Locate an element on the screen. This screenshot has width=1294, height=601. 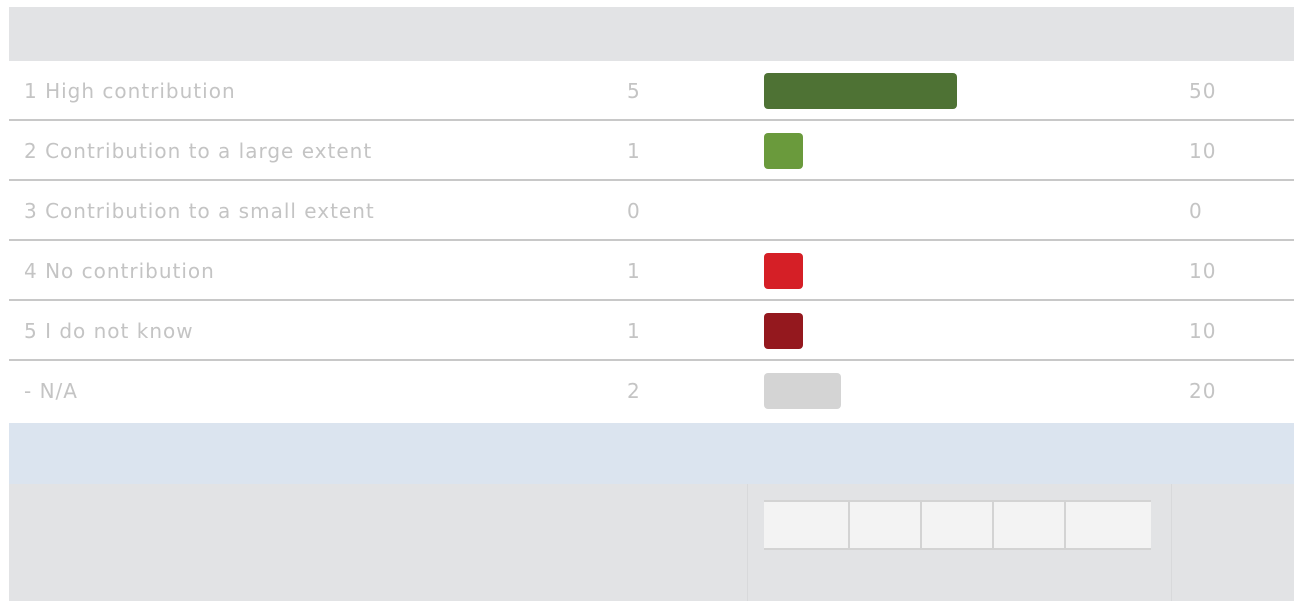
row-label: - N/A is located at coordinates (51, 391).